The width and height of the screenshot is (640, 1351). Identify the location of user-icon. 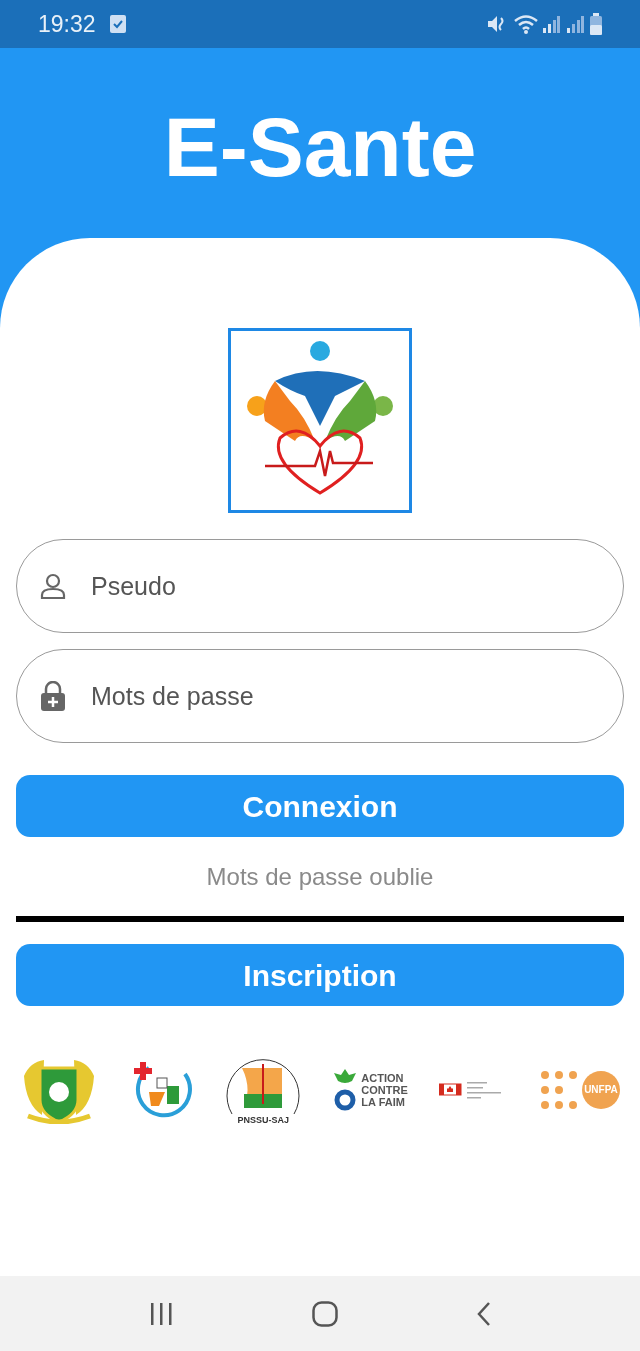
(53, 586).